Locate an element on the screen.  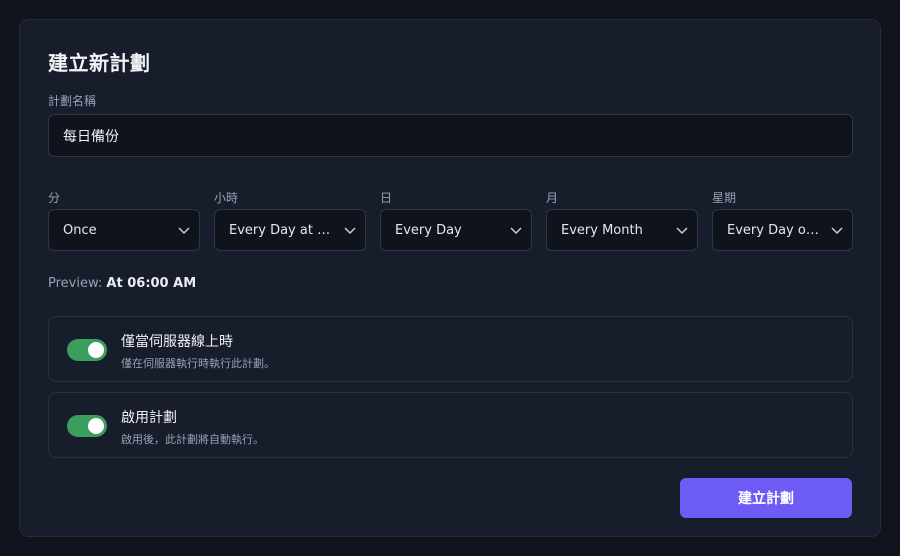
hour-label: 小時 is located at coordinates (226, 198).